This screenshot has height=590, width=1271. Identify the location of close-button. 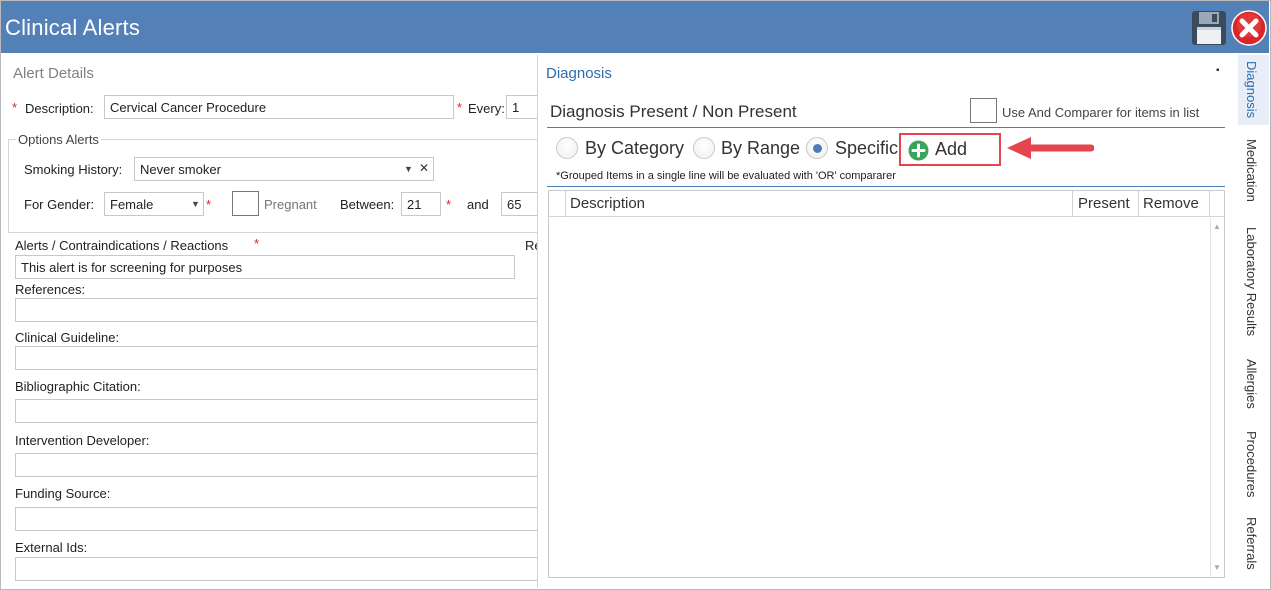
(1249, 28).